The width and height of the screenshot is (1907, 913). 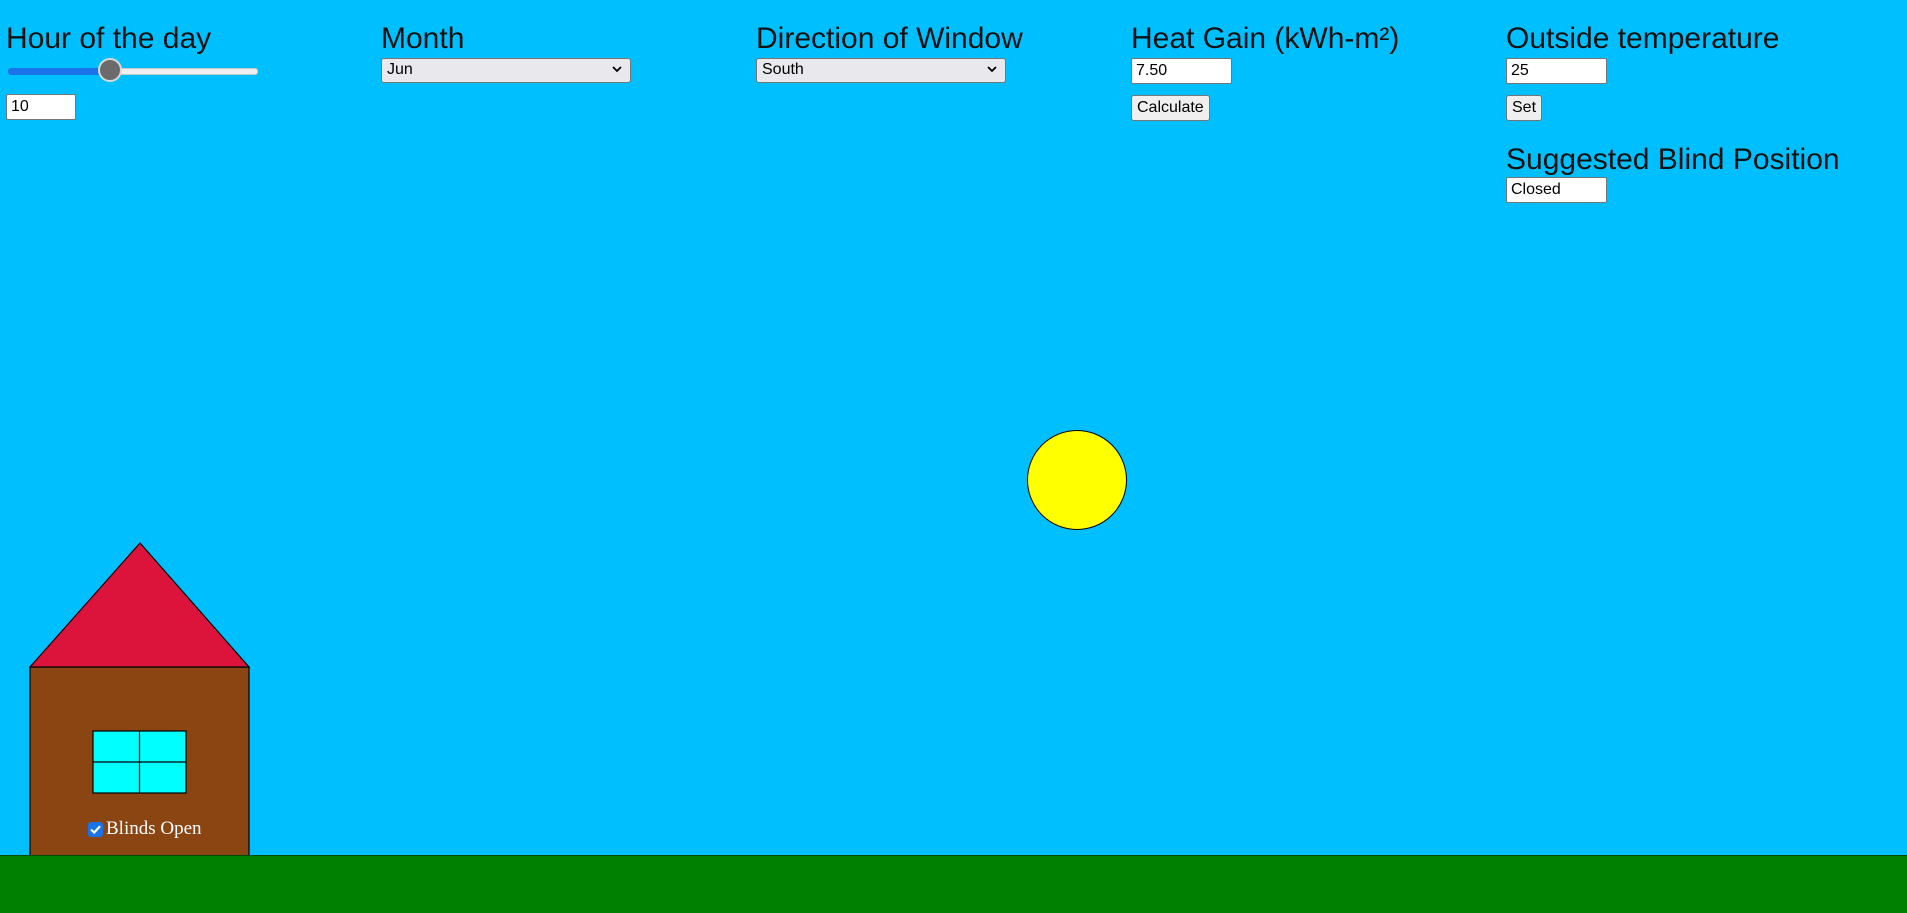 What do you see at coordinates (1556, 190) in the screenshot?
I see `blind-position-output` at bounding box center [1556, 190].